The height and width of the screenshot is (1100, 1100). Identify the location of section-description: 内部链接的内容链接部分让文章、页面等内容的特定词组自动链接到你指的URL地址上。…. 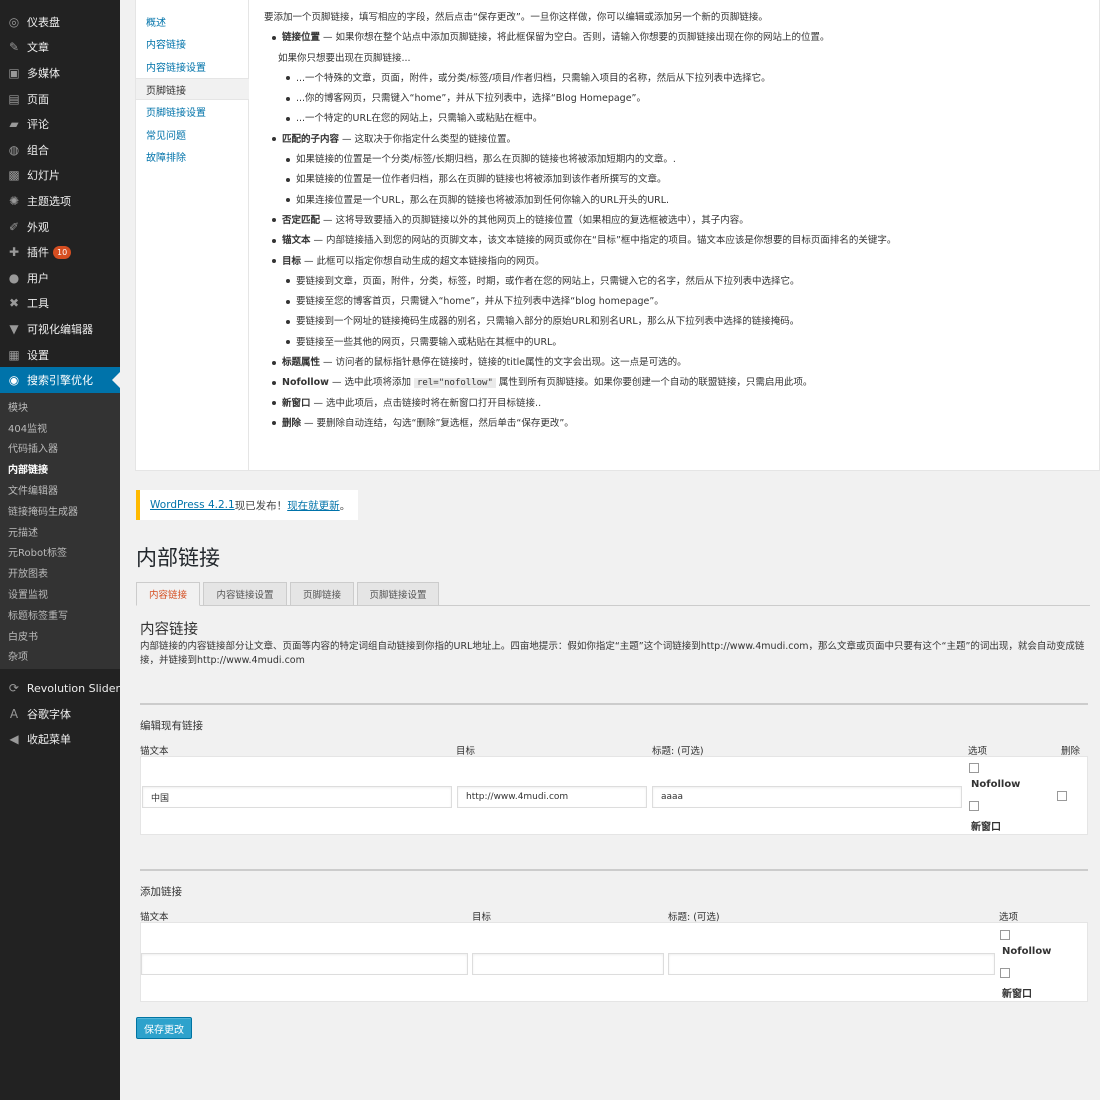
(612, 653).